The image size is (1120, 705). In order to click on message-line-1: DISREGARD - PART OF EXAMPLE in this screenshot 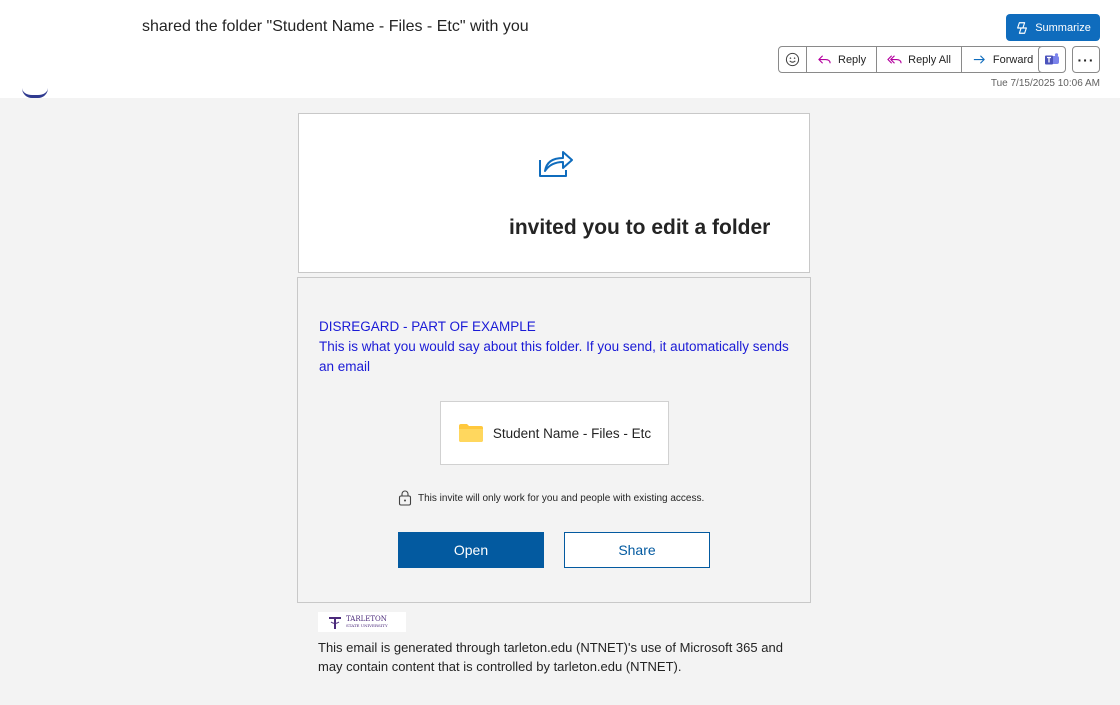, I will do `click(427, 326)`.